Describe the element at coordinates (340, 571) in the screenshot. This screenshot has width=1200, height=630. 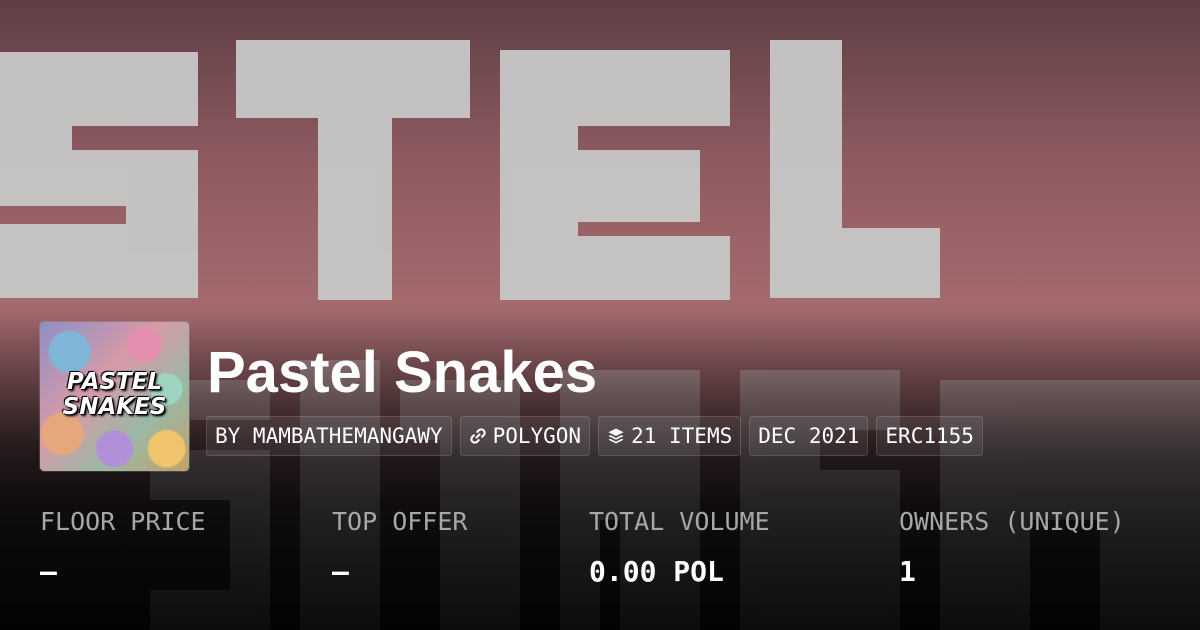
I see `stat-top-offer-value: —` at that location.